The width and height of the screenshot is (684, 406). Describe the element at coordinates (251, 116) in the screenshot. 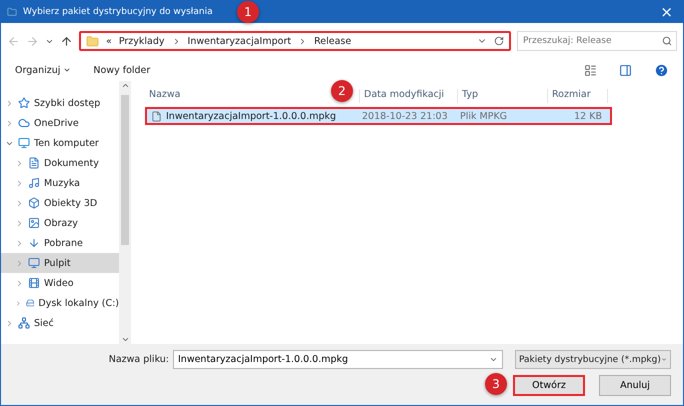

I see `file-name: InwentaryzacjaImport-1.0.0.0.mpkg` at that location.